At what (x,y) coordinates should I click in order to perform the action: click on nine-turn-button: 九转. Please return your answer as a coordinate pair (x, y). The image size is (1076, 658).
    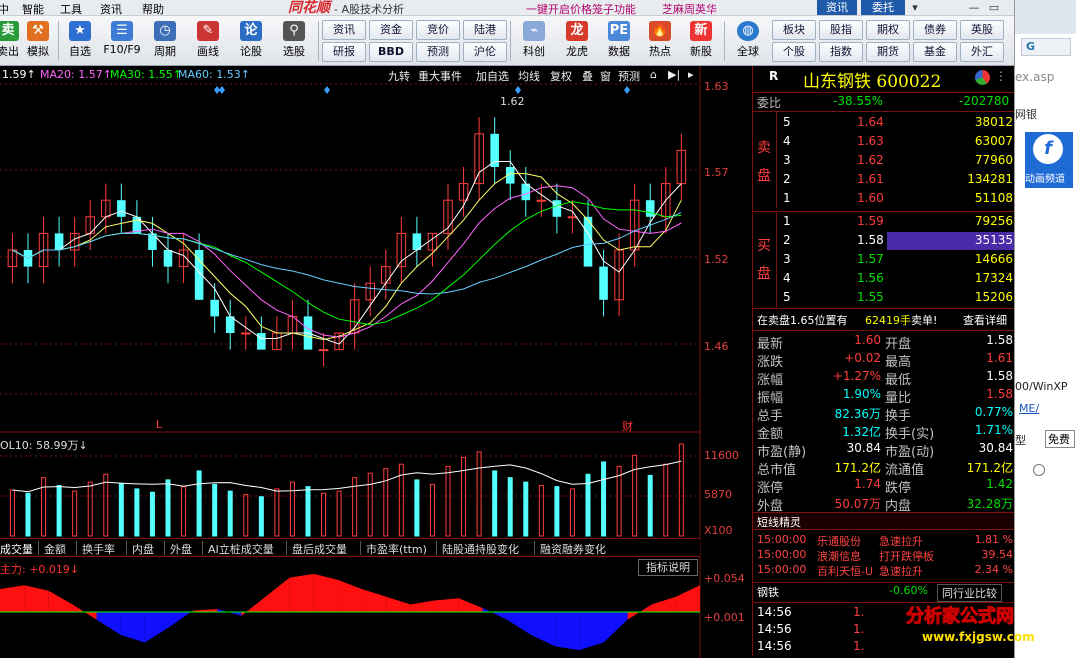
    Looking at the image, I should click on (399, 76).